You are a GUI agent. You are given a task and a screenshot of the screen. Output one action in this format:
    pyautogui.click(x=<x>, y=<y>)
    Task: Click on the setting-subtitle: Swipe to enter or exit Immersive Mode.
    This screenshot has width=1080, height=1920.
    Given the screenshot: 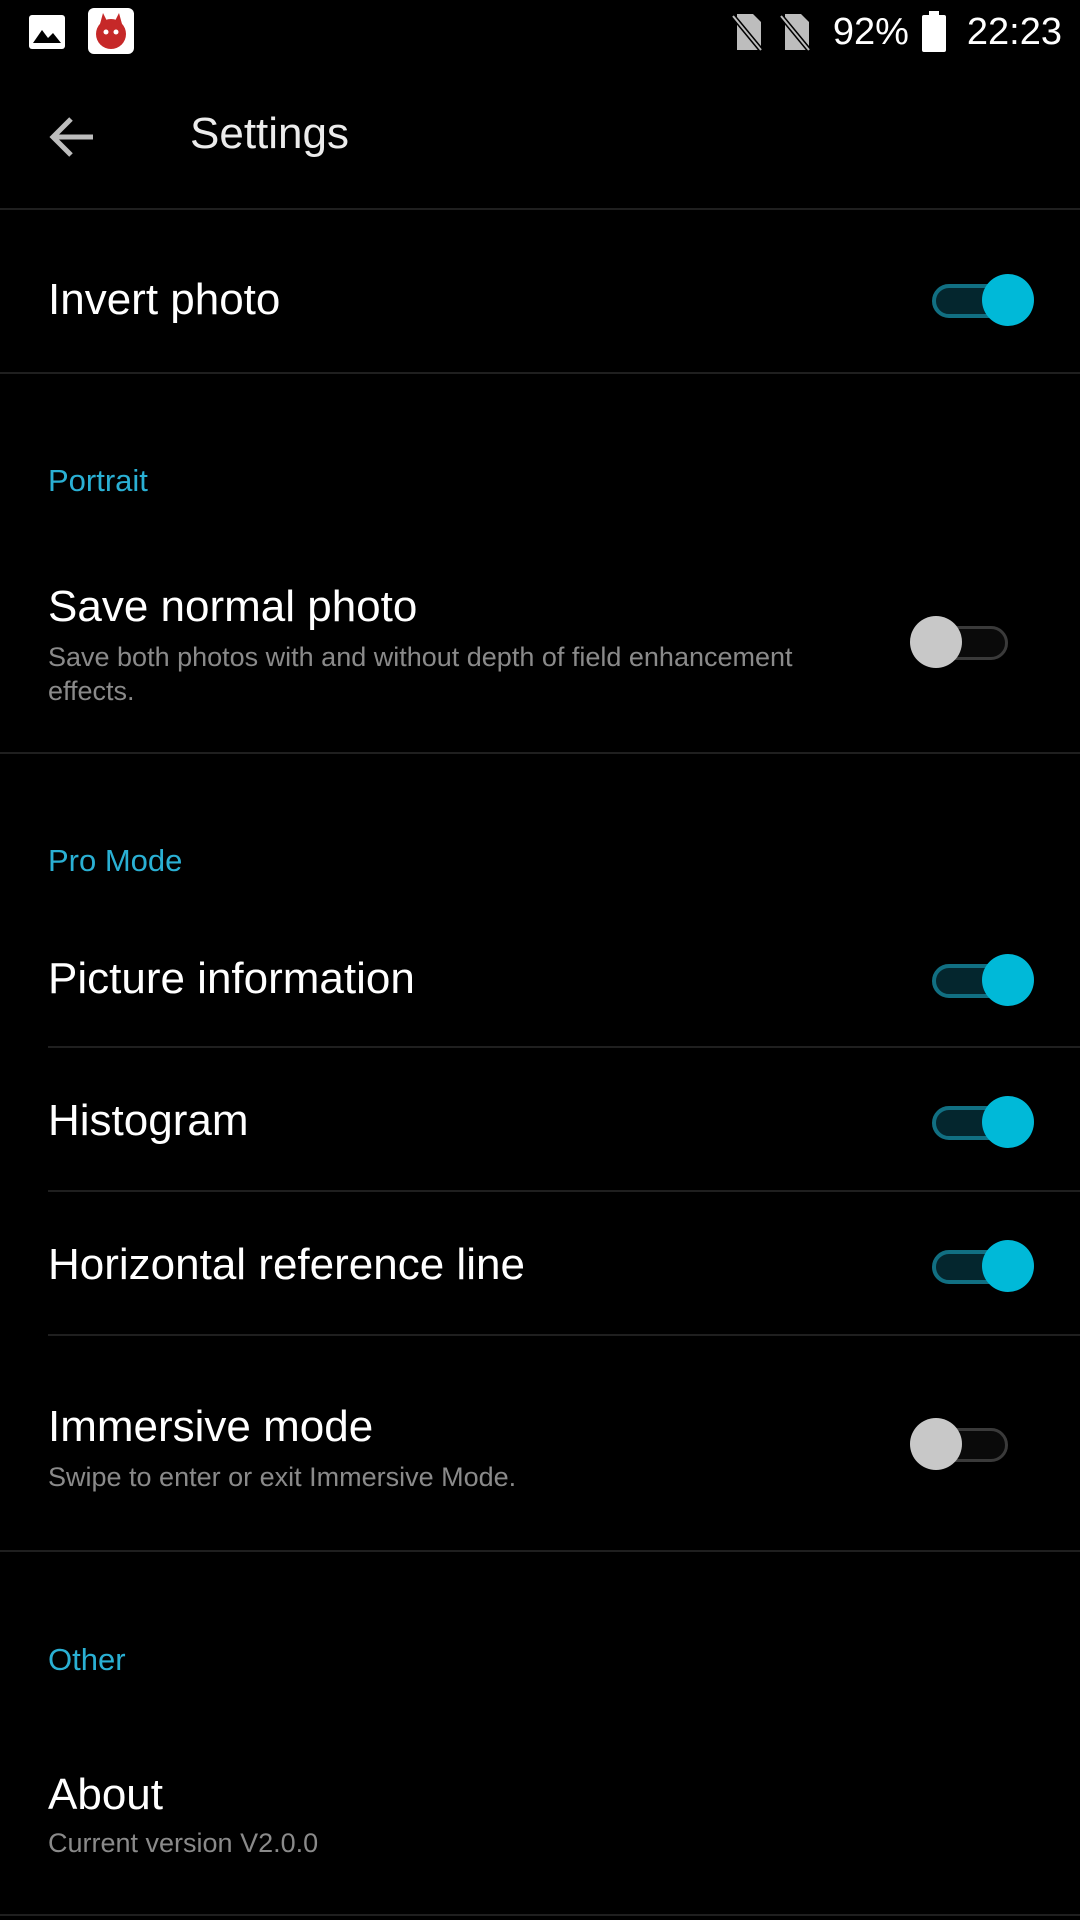 What is the action you would take?
    pyautogui.click(x=282, y=1477)
    